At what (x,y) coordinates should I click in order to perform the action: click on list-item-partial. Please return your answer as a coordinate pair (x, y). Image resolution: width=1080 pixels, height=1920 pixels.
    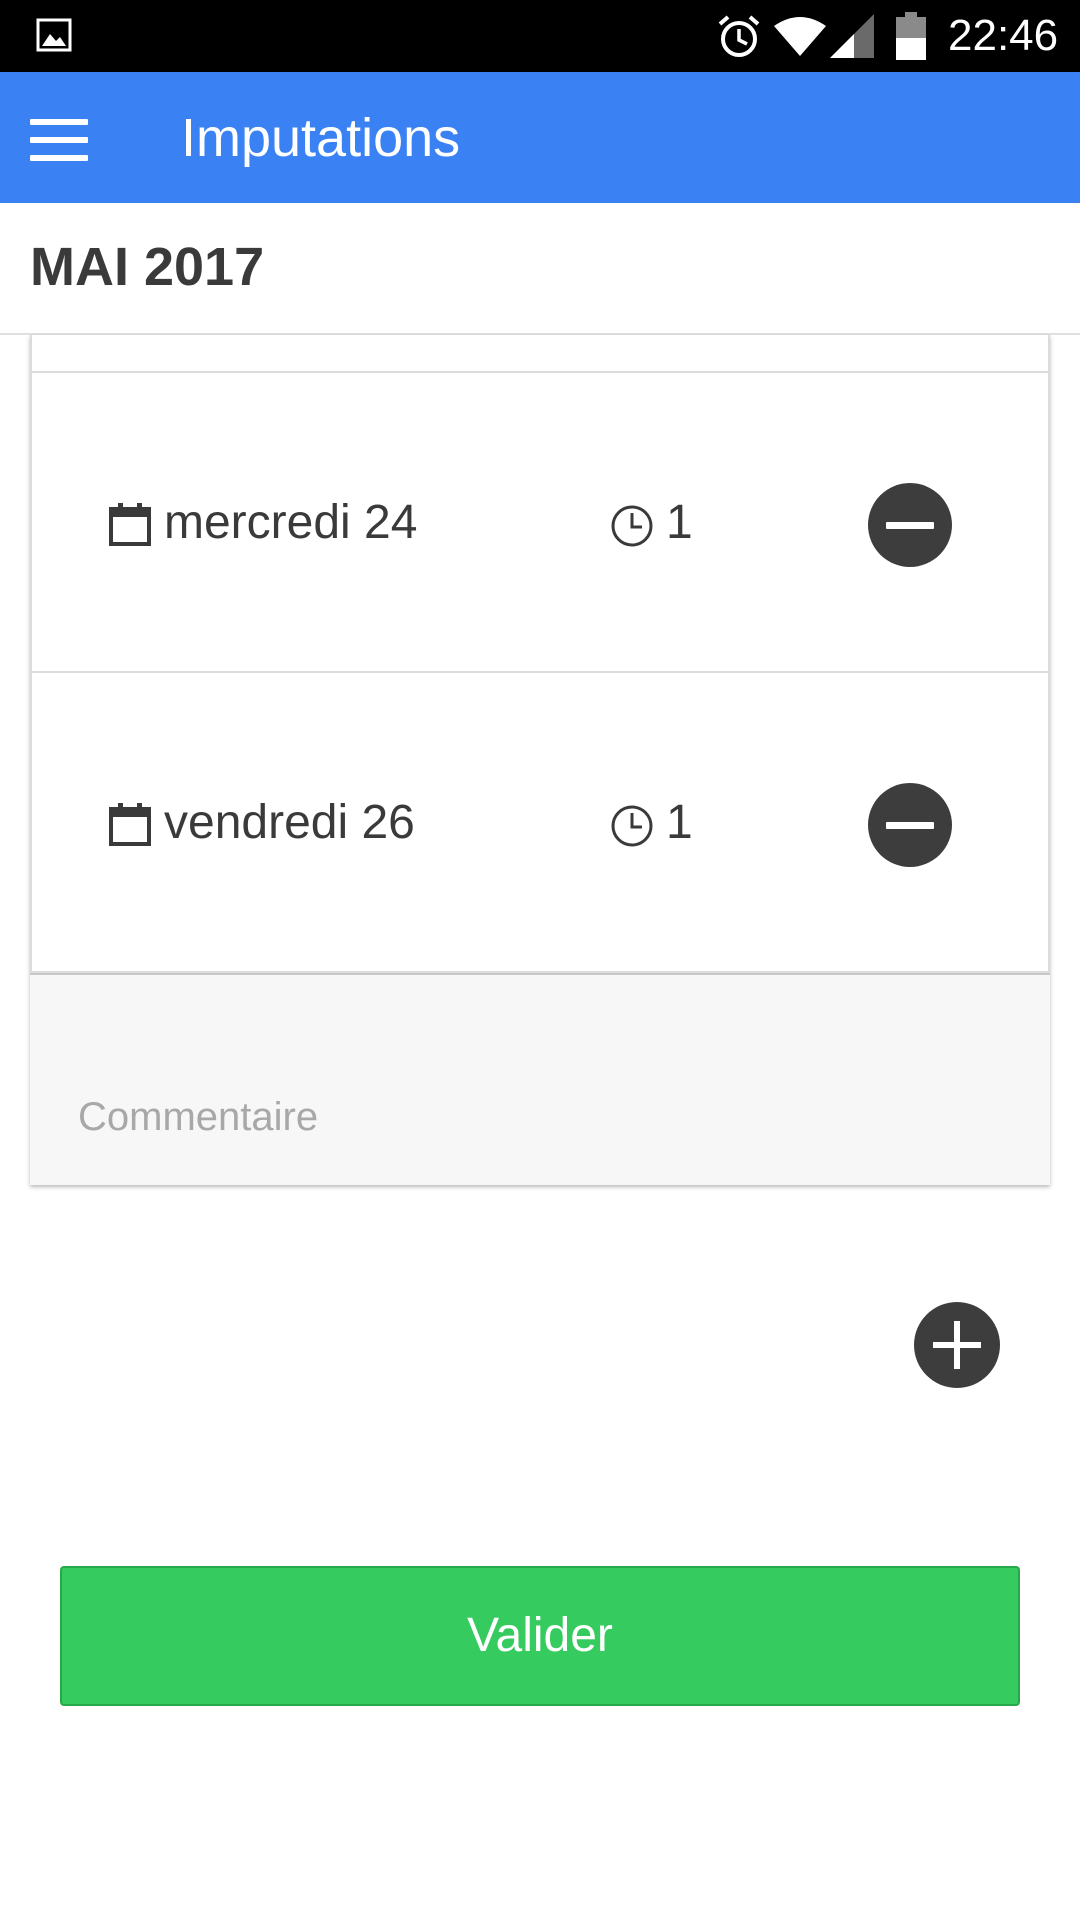
    Looking at the image, I should click on (540, 354).